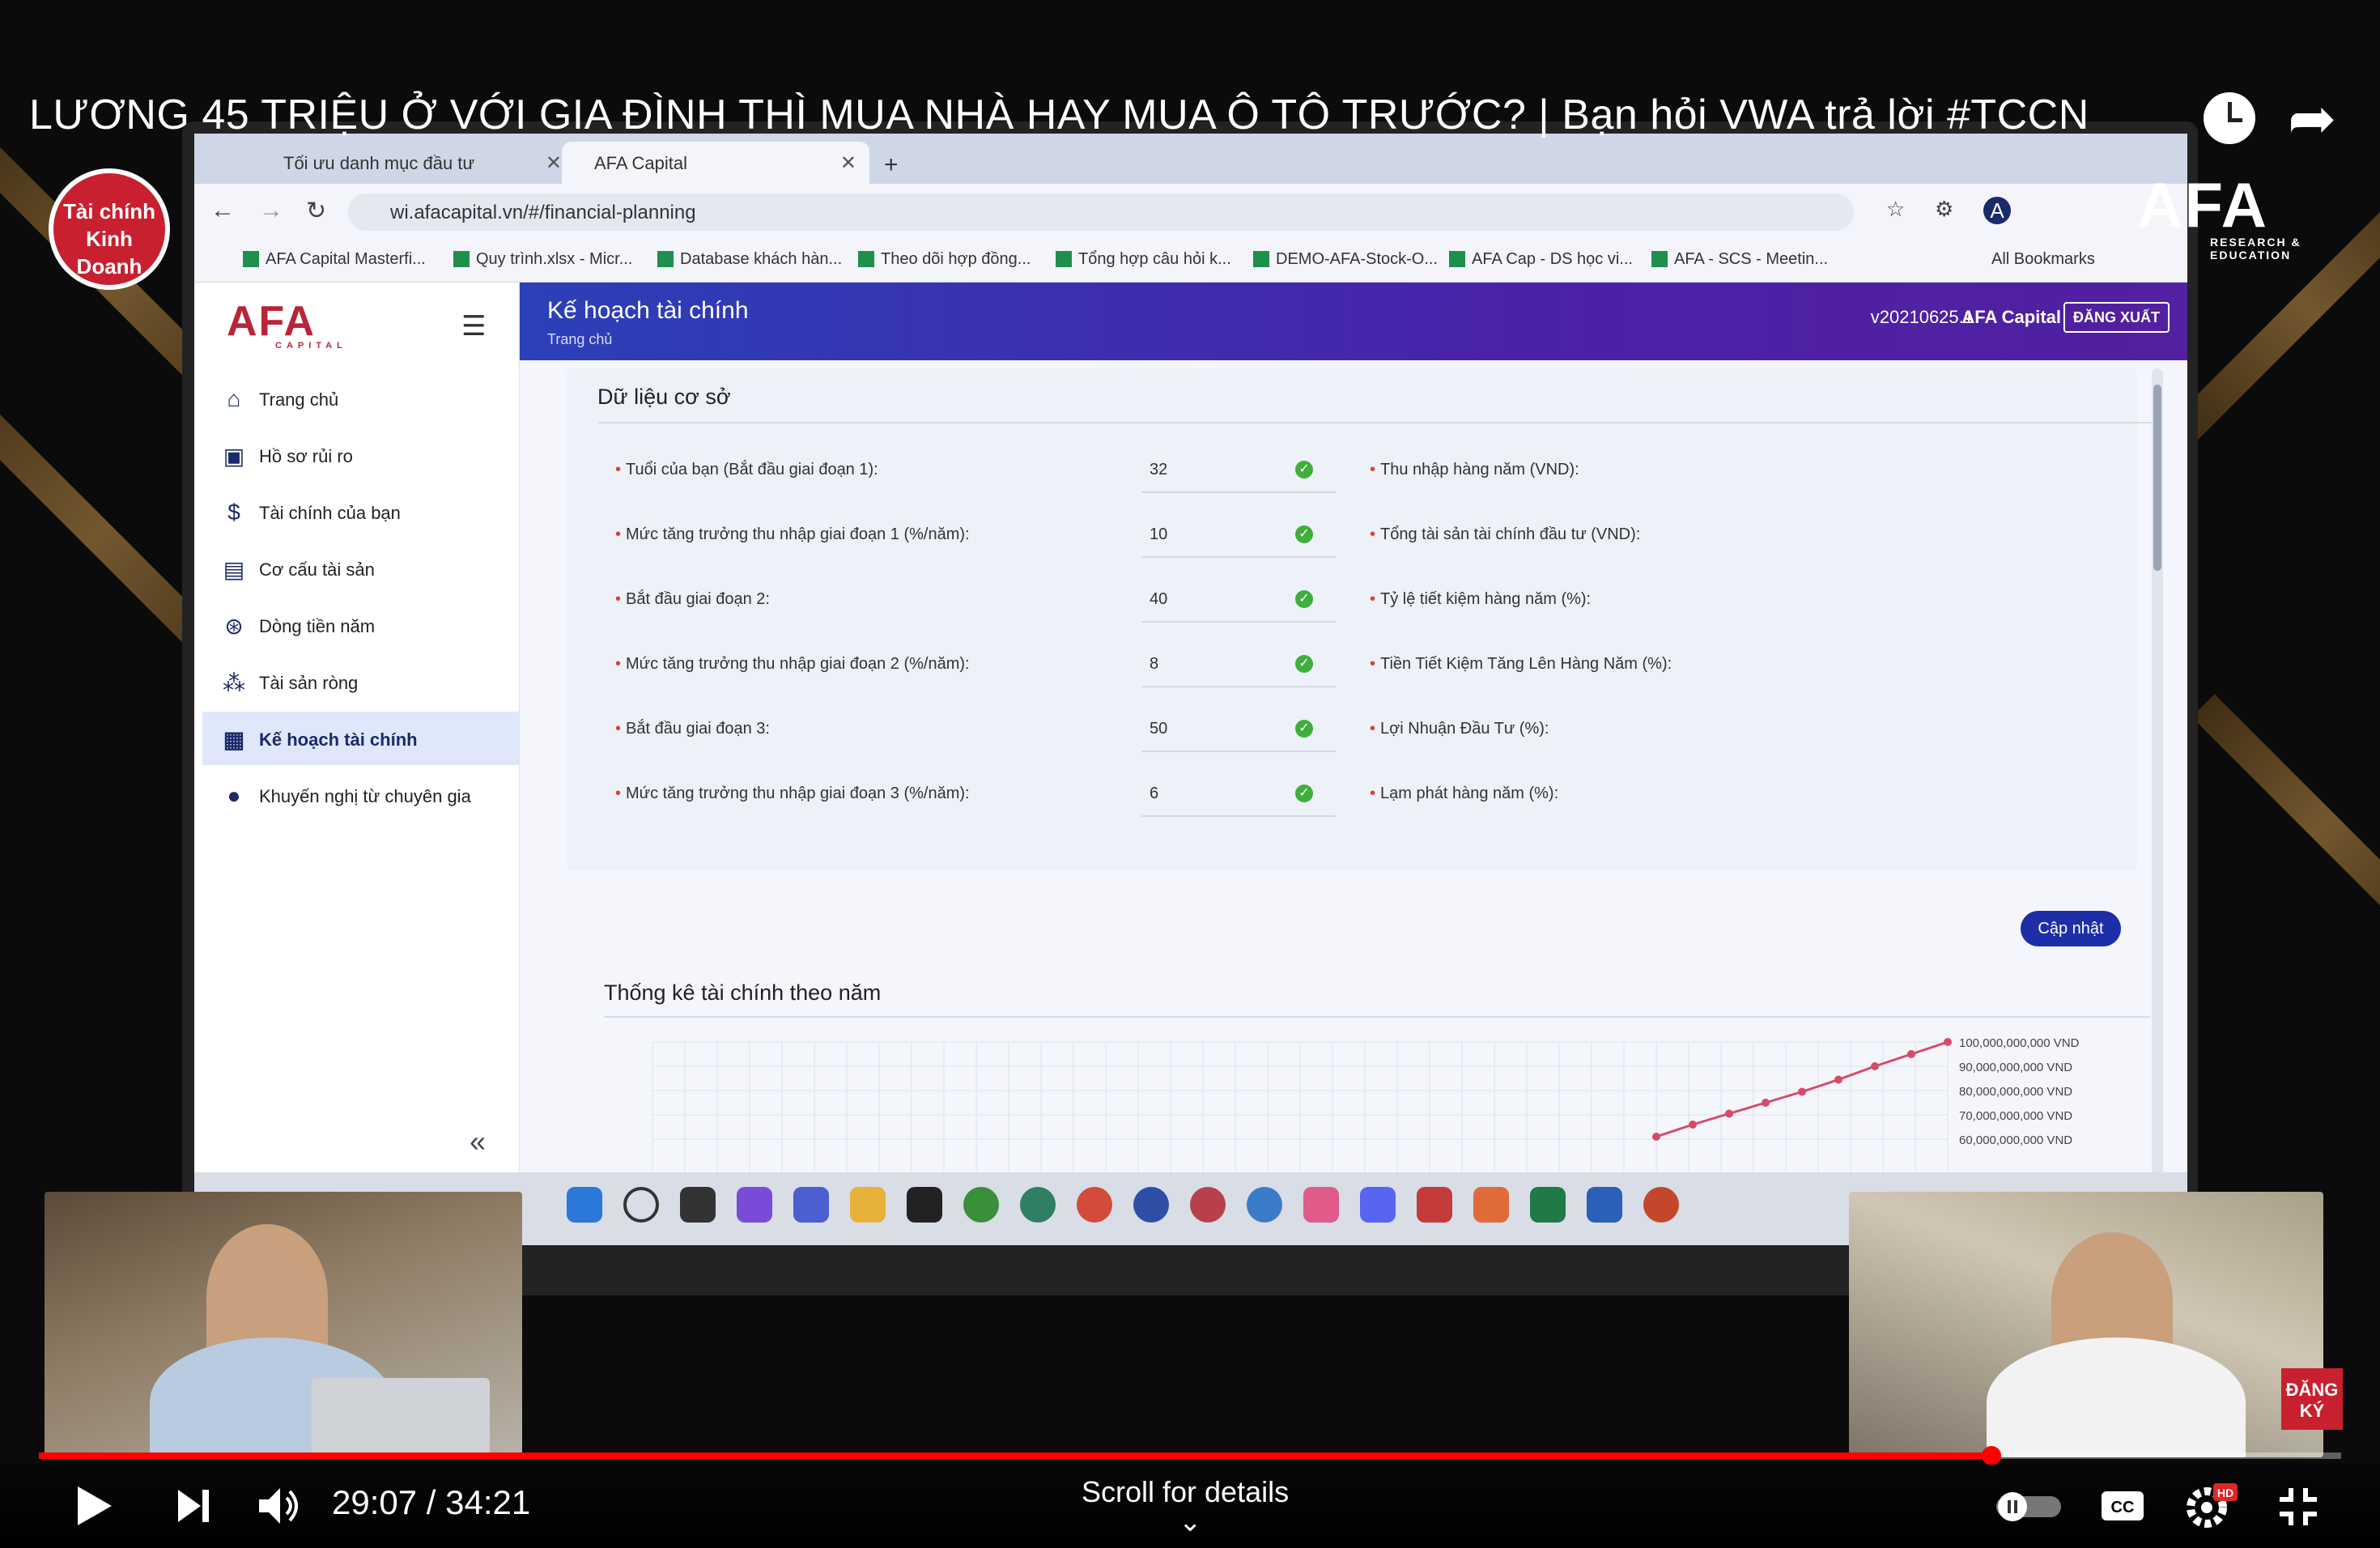 The width and height of the screenshot is (2380, 1548). What do you see at coordinates (361, 625) in the screenshot?
I see `sidebar-item-cashflow: ⊛ Dòng tiền năm` at bounding box center [361, 625].